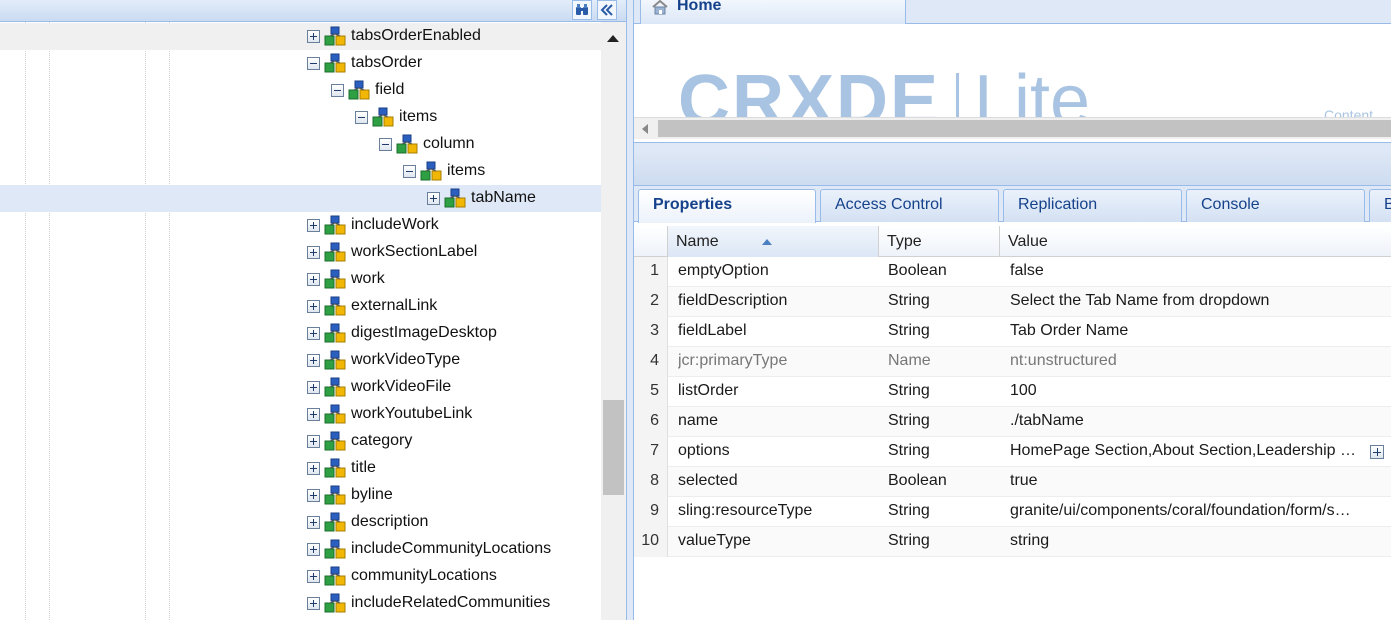 This screenshot has width=1391, height=620. What do you see at coordinates (607, 10) in the screenshot?
I see `collapse-panel-icon` at bounding box center [607, 10].